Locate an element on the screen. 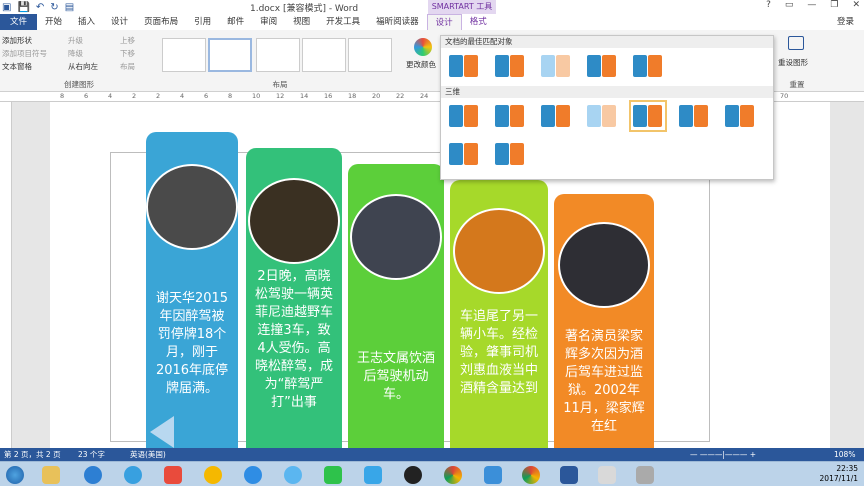 This screenshot has width=864, height=486. tab-view: 视图 is located at coordinates (301, 22).